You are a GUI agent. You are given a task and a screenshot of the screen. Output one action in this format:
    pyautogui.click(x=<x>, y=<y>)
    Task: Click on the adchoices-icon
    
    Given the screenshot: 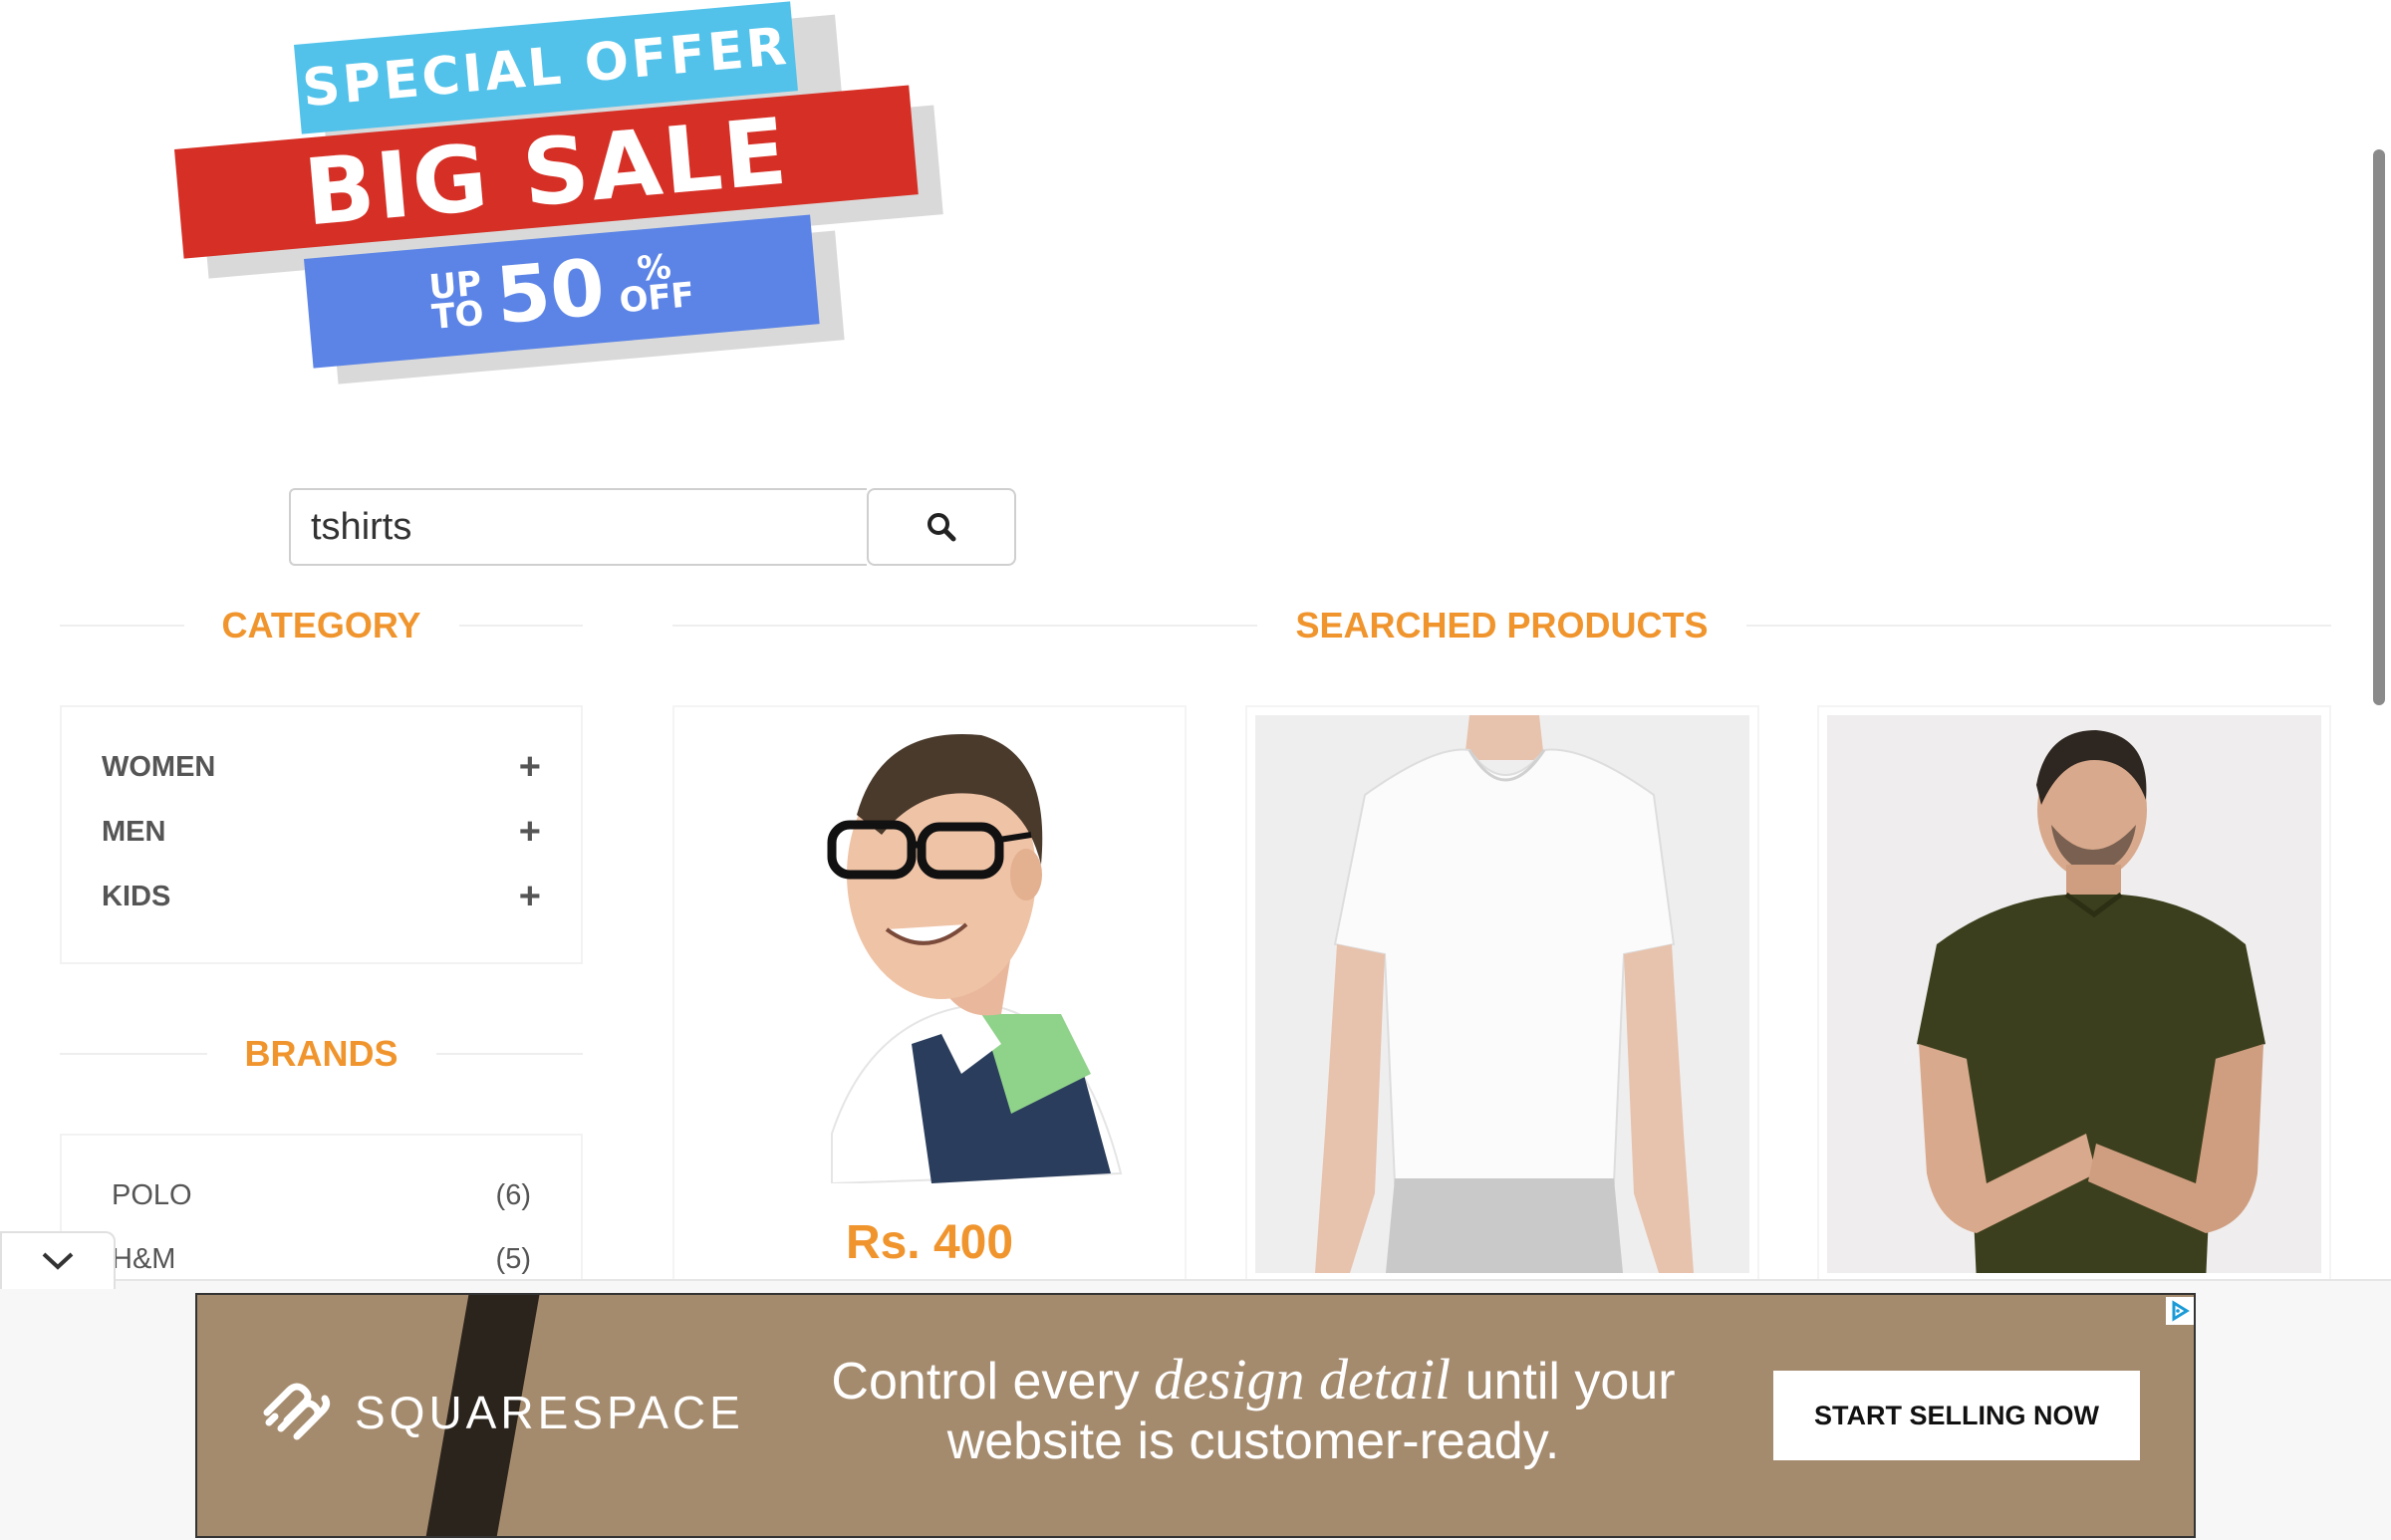 What is the action you would take?
    pyautogui.click(x=2180, y=1311)
    